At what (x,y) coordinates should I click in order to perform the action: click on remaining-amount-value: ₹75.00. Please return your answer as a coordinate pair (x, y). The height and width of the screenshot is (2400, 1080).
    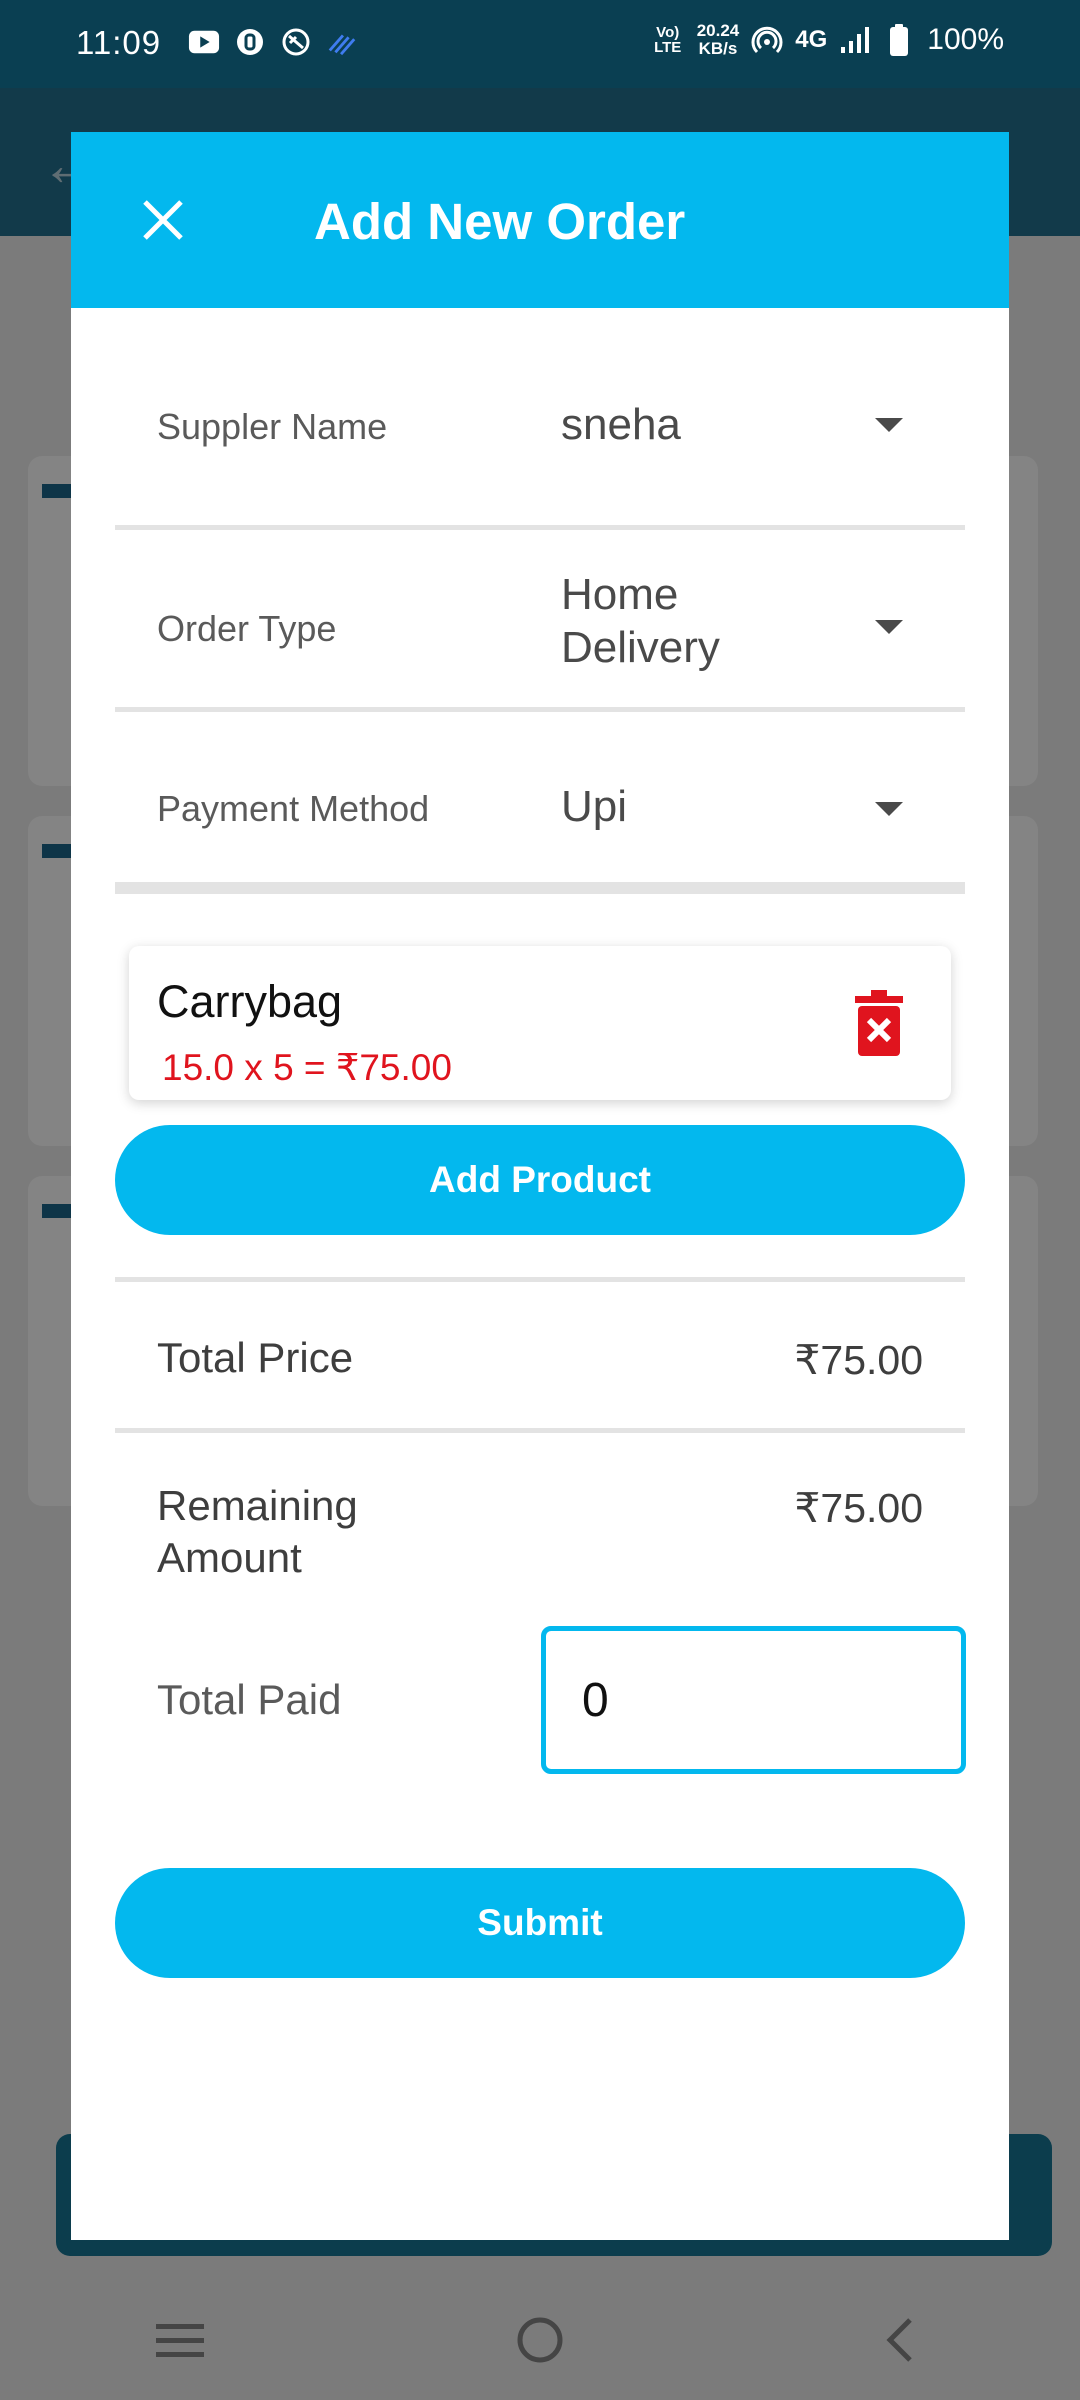
    Looking at the image, I should click on (858, 1508).